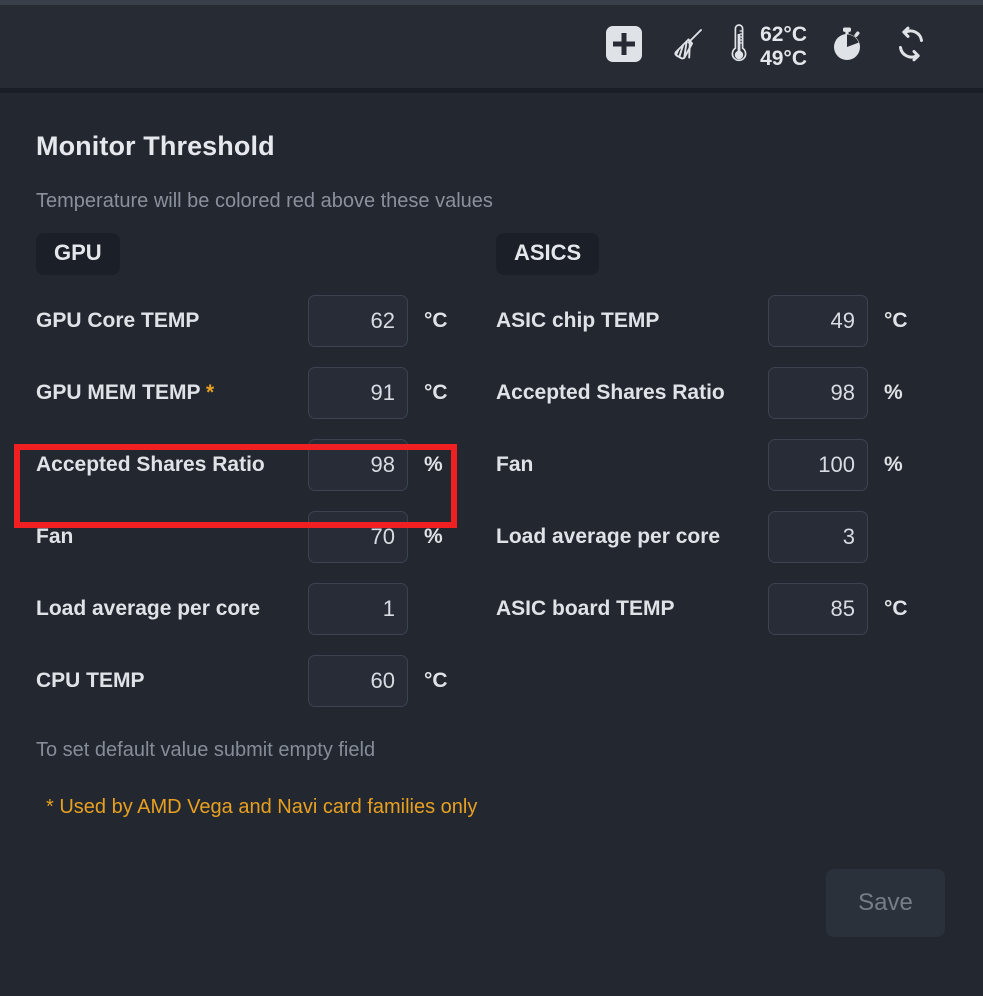 The image size is (983, 996). What do you see at coordinates (266, 681) in the screenshot?
I see `field-row-cpu-temp: CPU TEMP °C` at bounding box center [266, 681].